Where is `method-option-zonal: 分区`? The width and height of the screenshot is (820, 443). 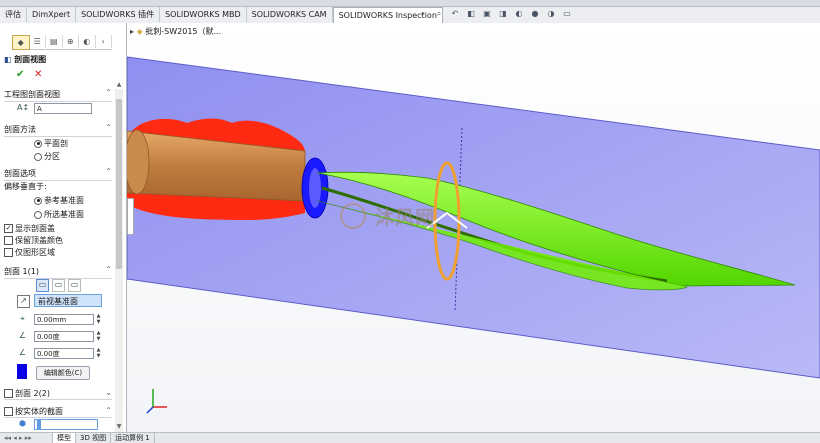 method-option-zonal: 分区 is located at coordinates (47, 156).